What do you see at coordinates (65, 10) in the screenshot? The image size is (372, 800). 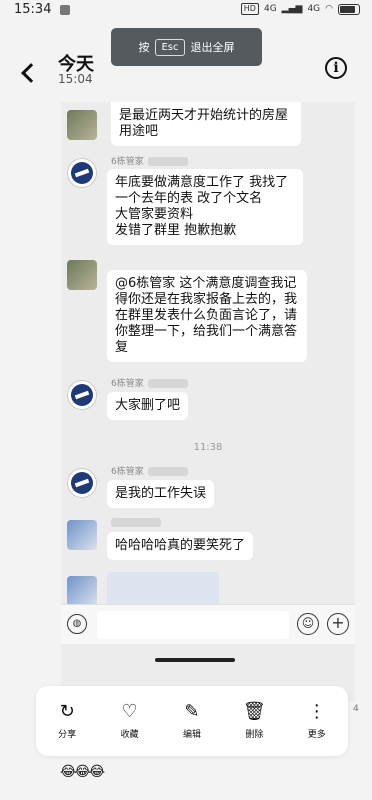 I see `notification-icon` at bounding box center [65, 10].